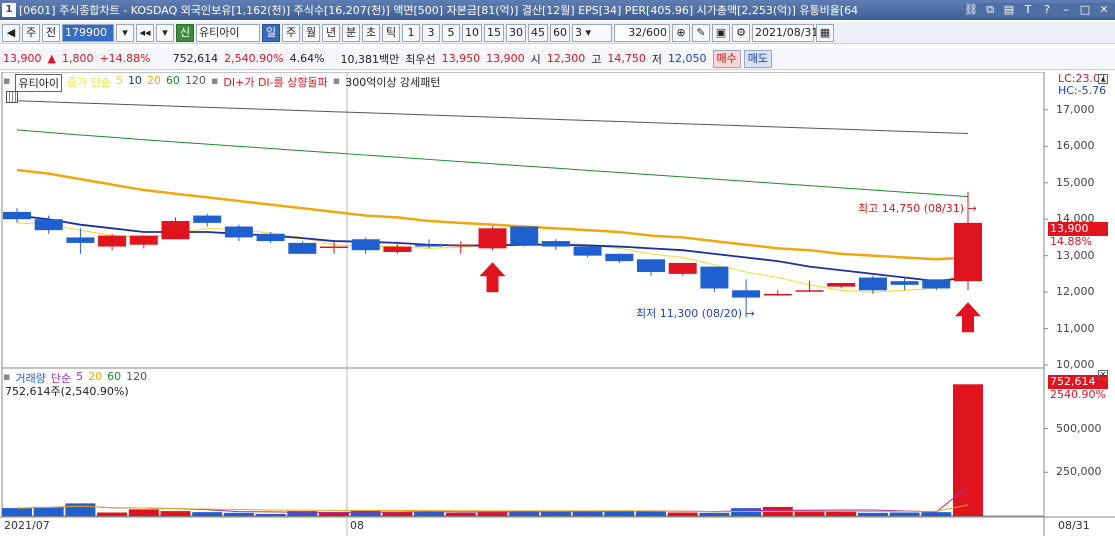 This screenshot has width=1115, height=536. I want to click on save-icon: ▣, so click(721, 32).